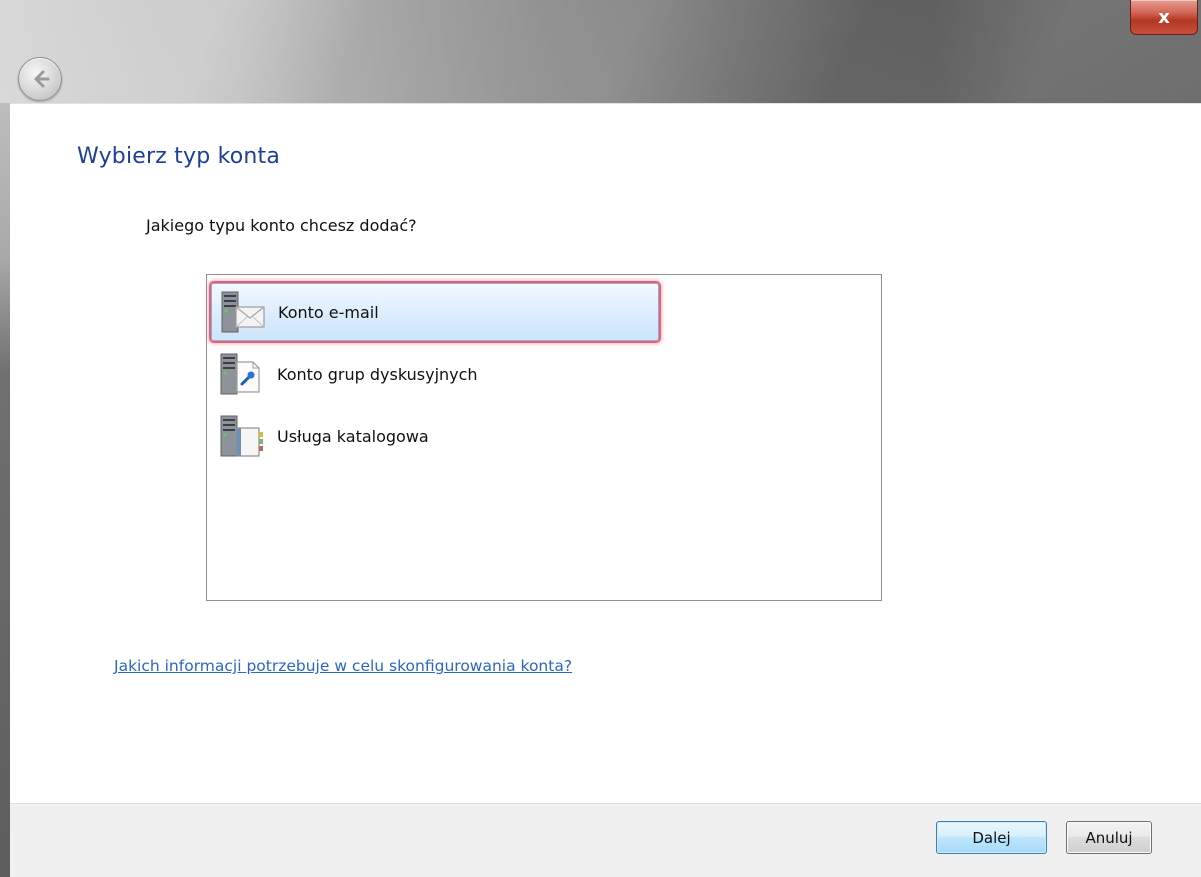  What do you see at coordinates (5, 490) in the screenshot?
I see `window-frame-left` at bounding box center [5, 490].